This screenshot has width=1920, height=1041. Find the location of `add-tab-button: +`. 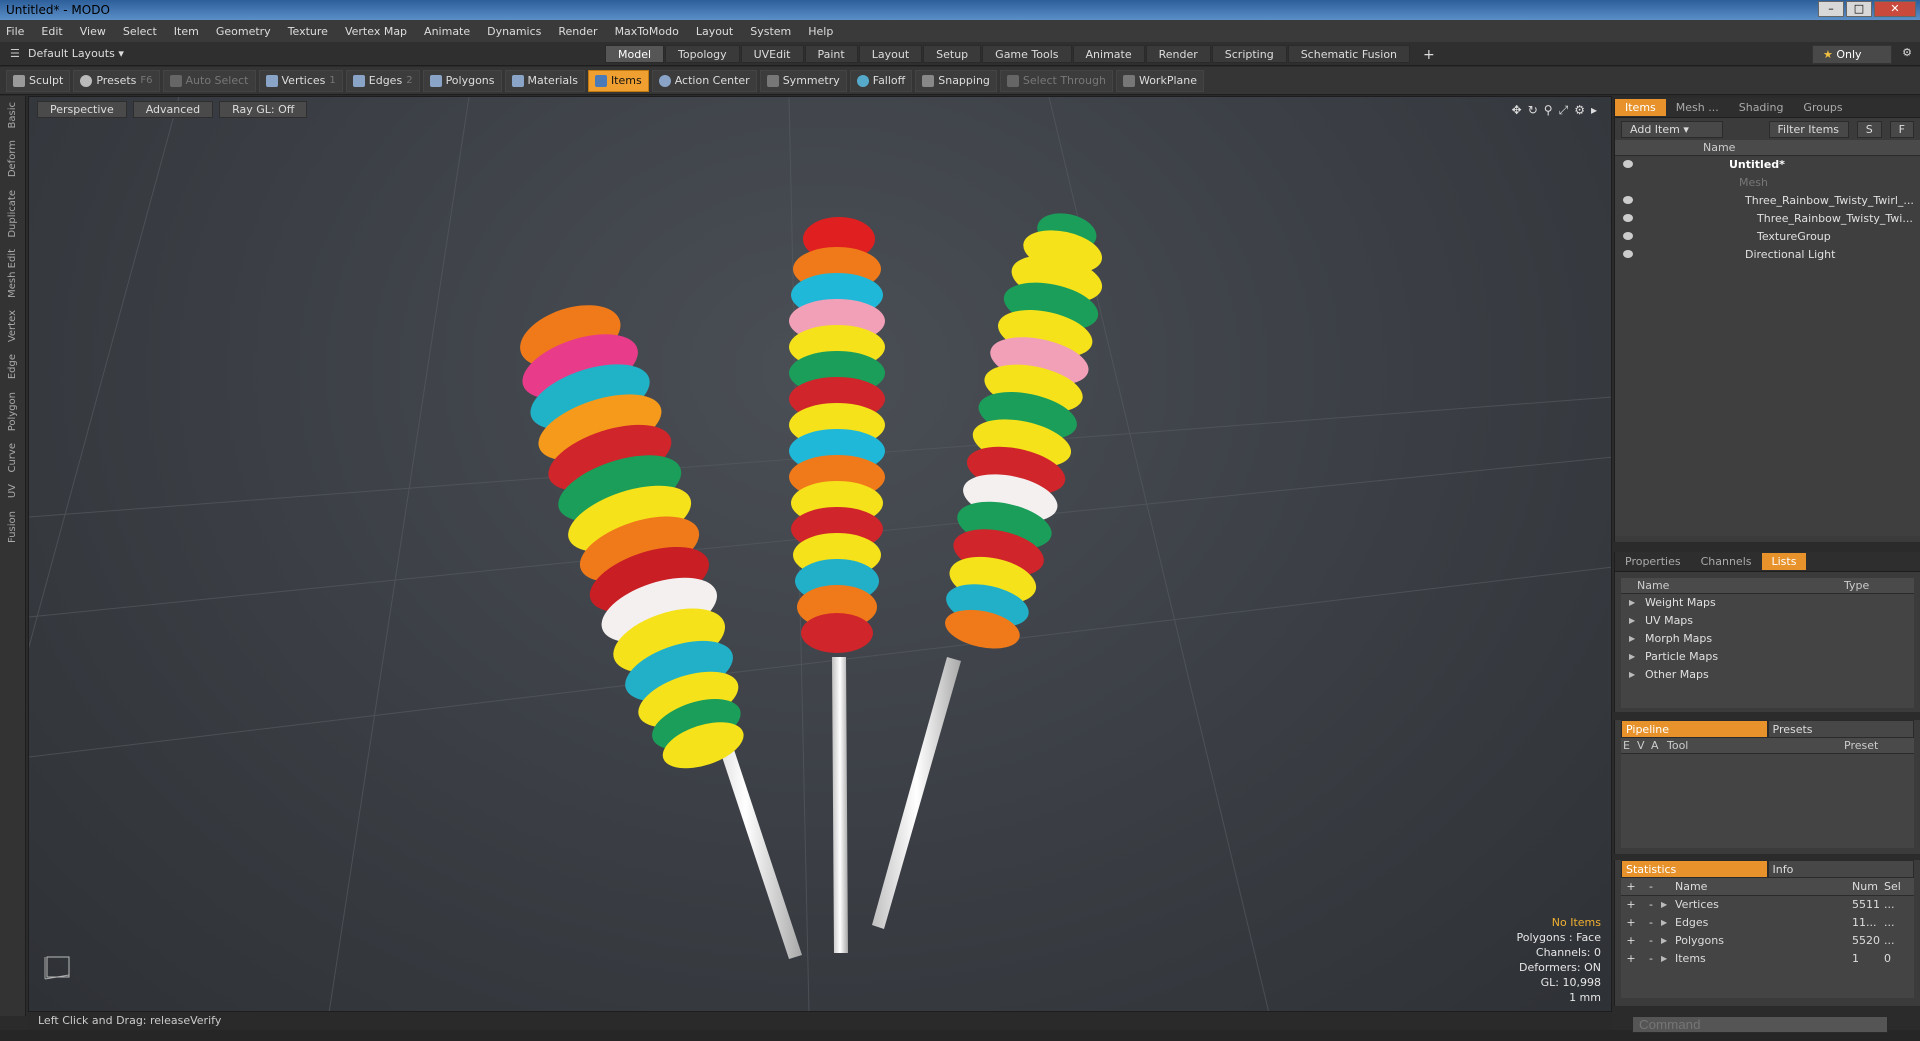

add-tab-button: + is located at coordinates (1429, 54).